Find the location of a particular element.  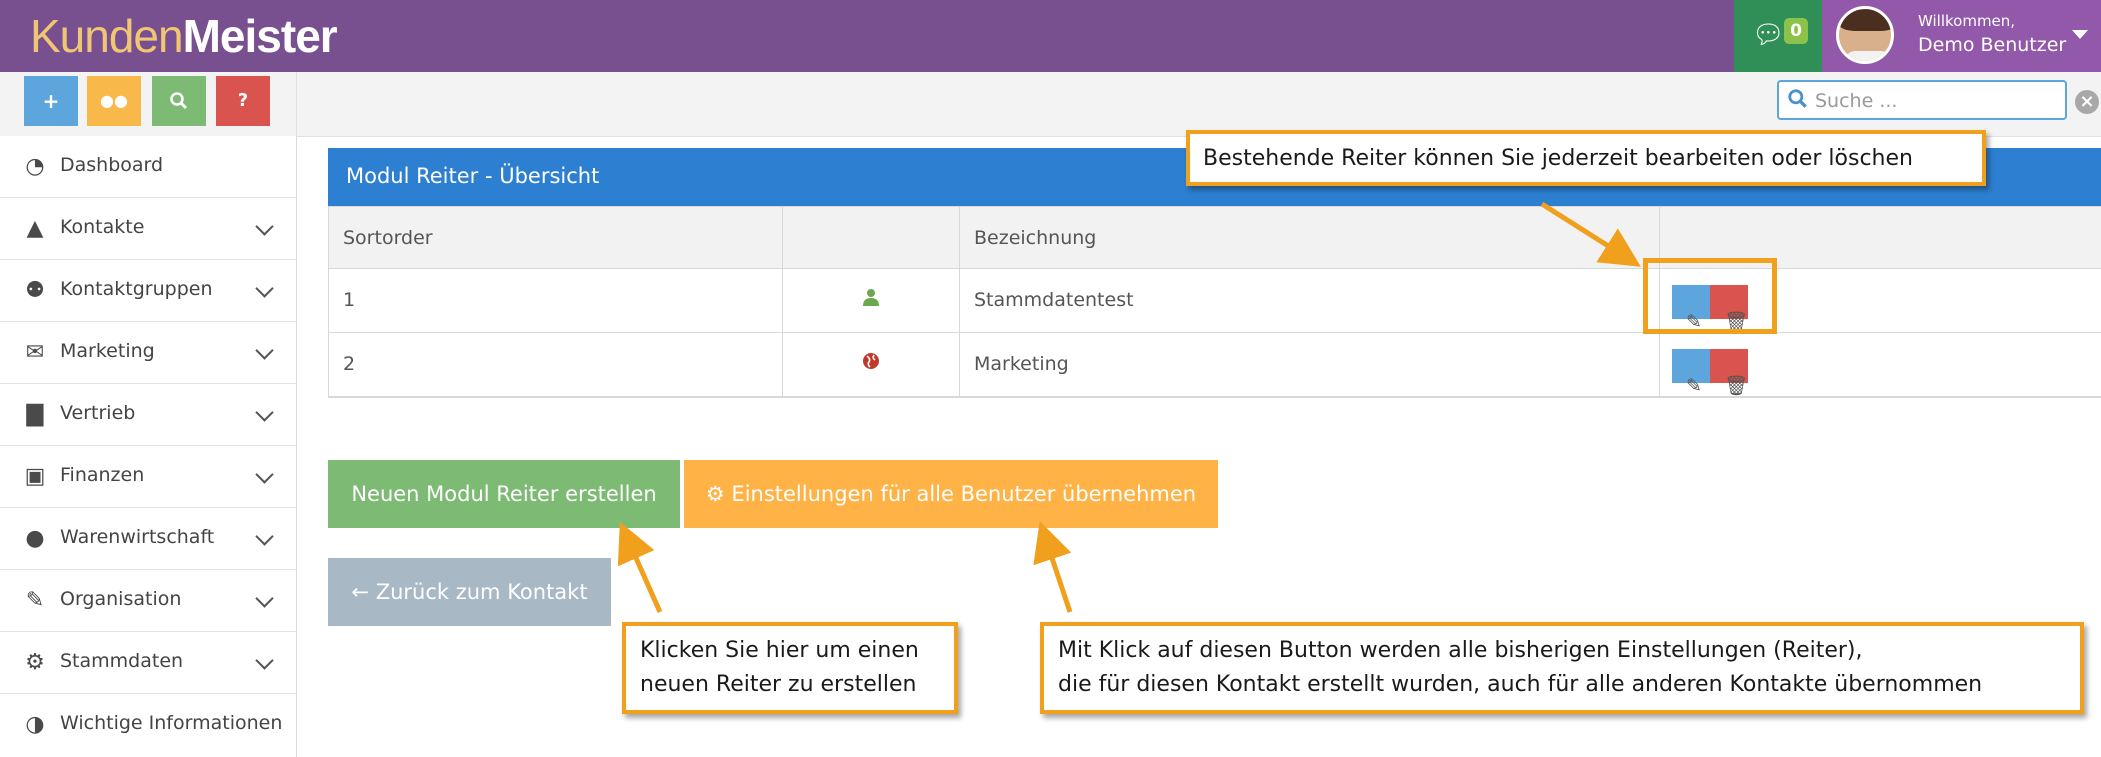

back-button: ← Zurück zum Kontakt is located at coordinates (469, 592).